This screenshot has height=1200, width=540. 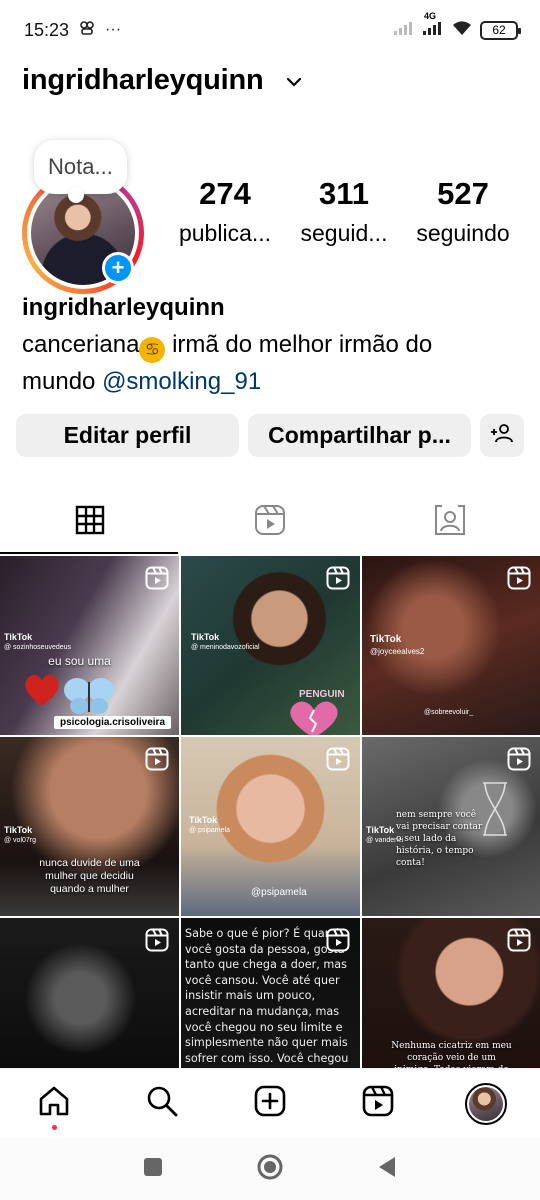 I want to click on discover-people-button, so click(x=502, y=435).